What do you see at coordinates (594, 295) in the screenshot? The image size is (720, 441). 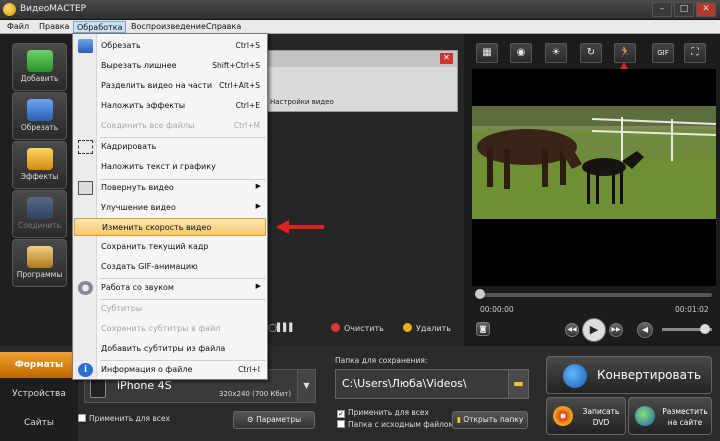 I see `seek-bar` at bounding box center [594, 295].